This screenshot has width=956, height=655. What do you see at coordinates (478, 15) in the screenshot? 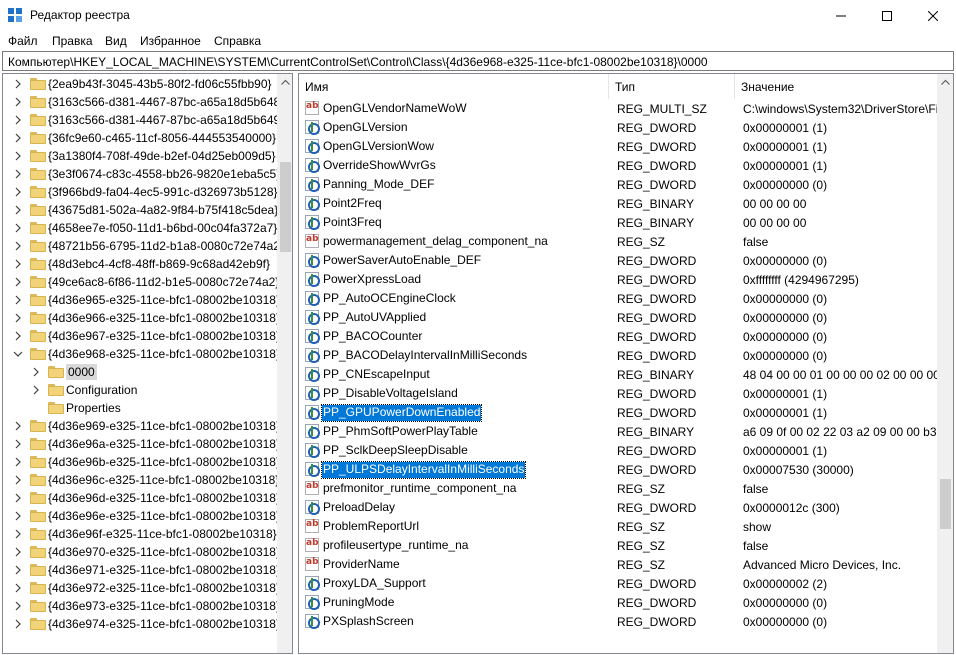
I see `title-bar: Редактор реестра` at bounding box center [478, 15].